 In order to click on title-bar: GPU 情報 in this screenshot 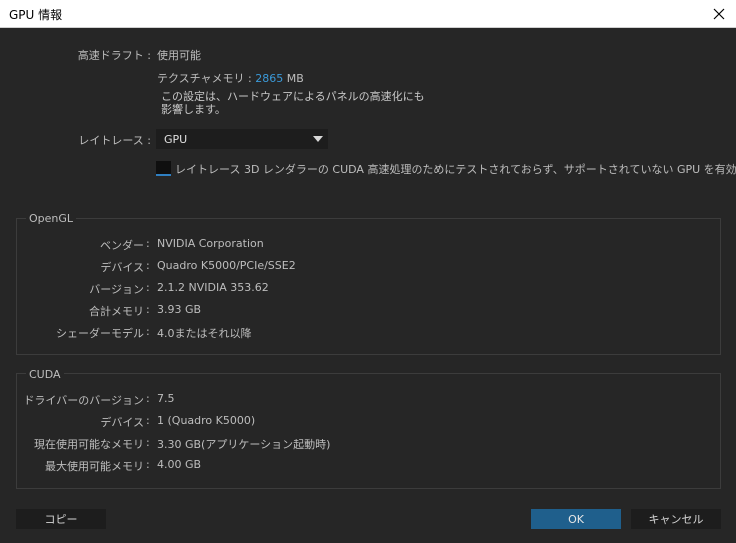, I will do `click(368, 14)`.